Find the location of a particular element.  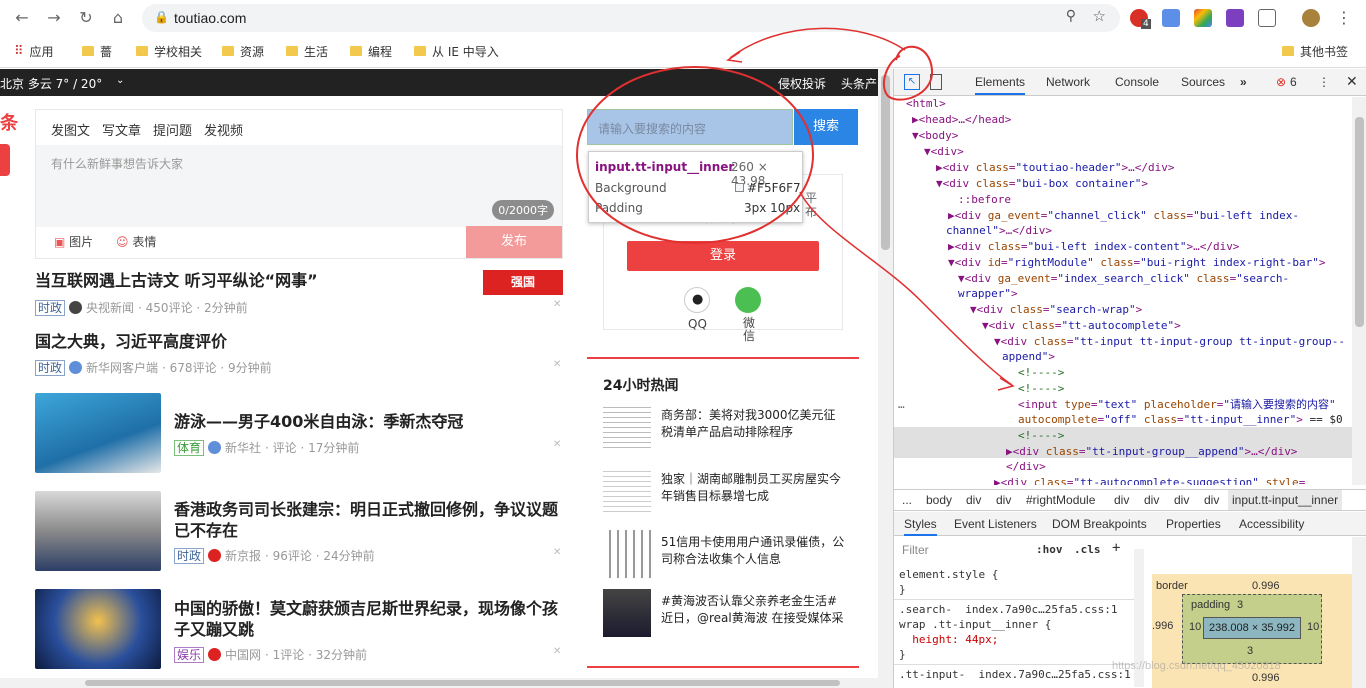

onenote-icon is located at coordinates (1235, 18).